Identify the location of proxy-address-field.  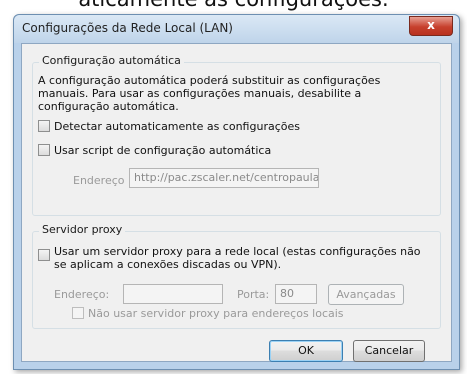
(173, 294).